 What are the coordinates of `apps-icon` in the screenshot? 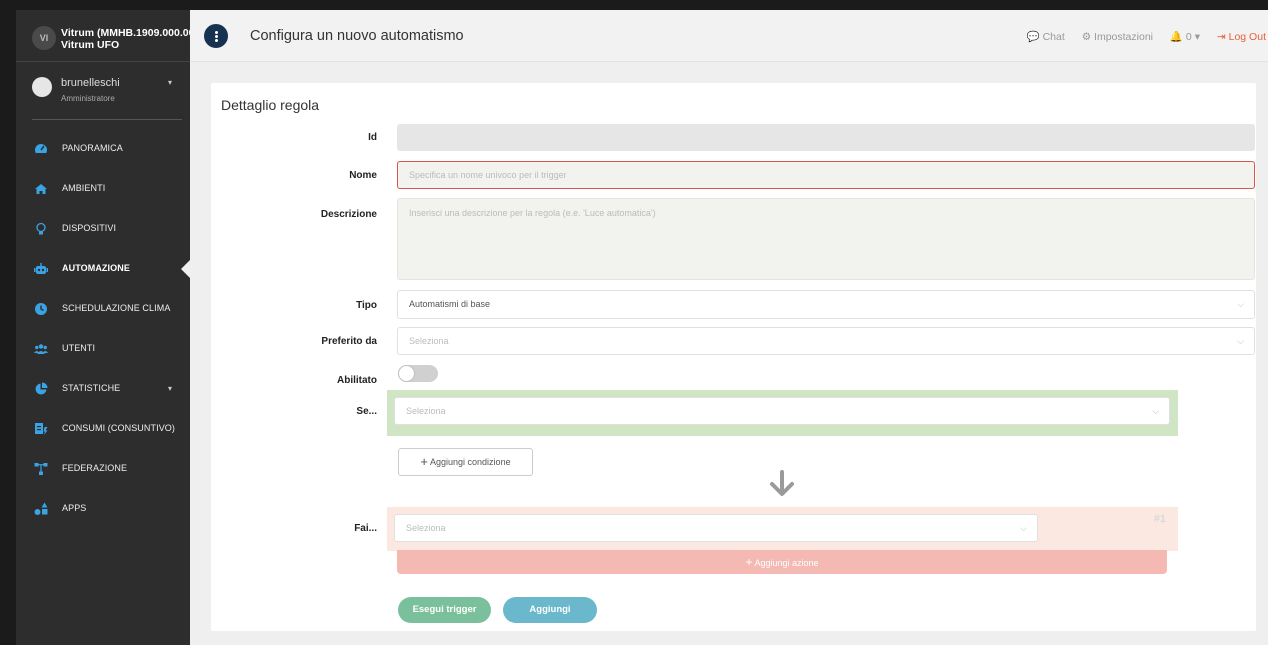 It's located at (41, 508).